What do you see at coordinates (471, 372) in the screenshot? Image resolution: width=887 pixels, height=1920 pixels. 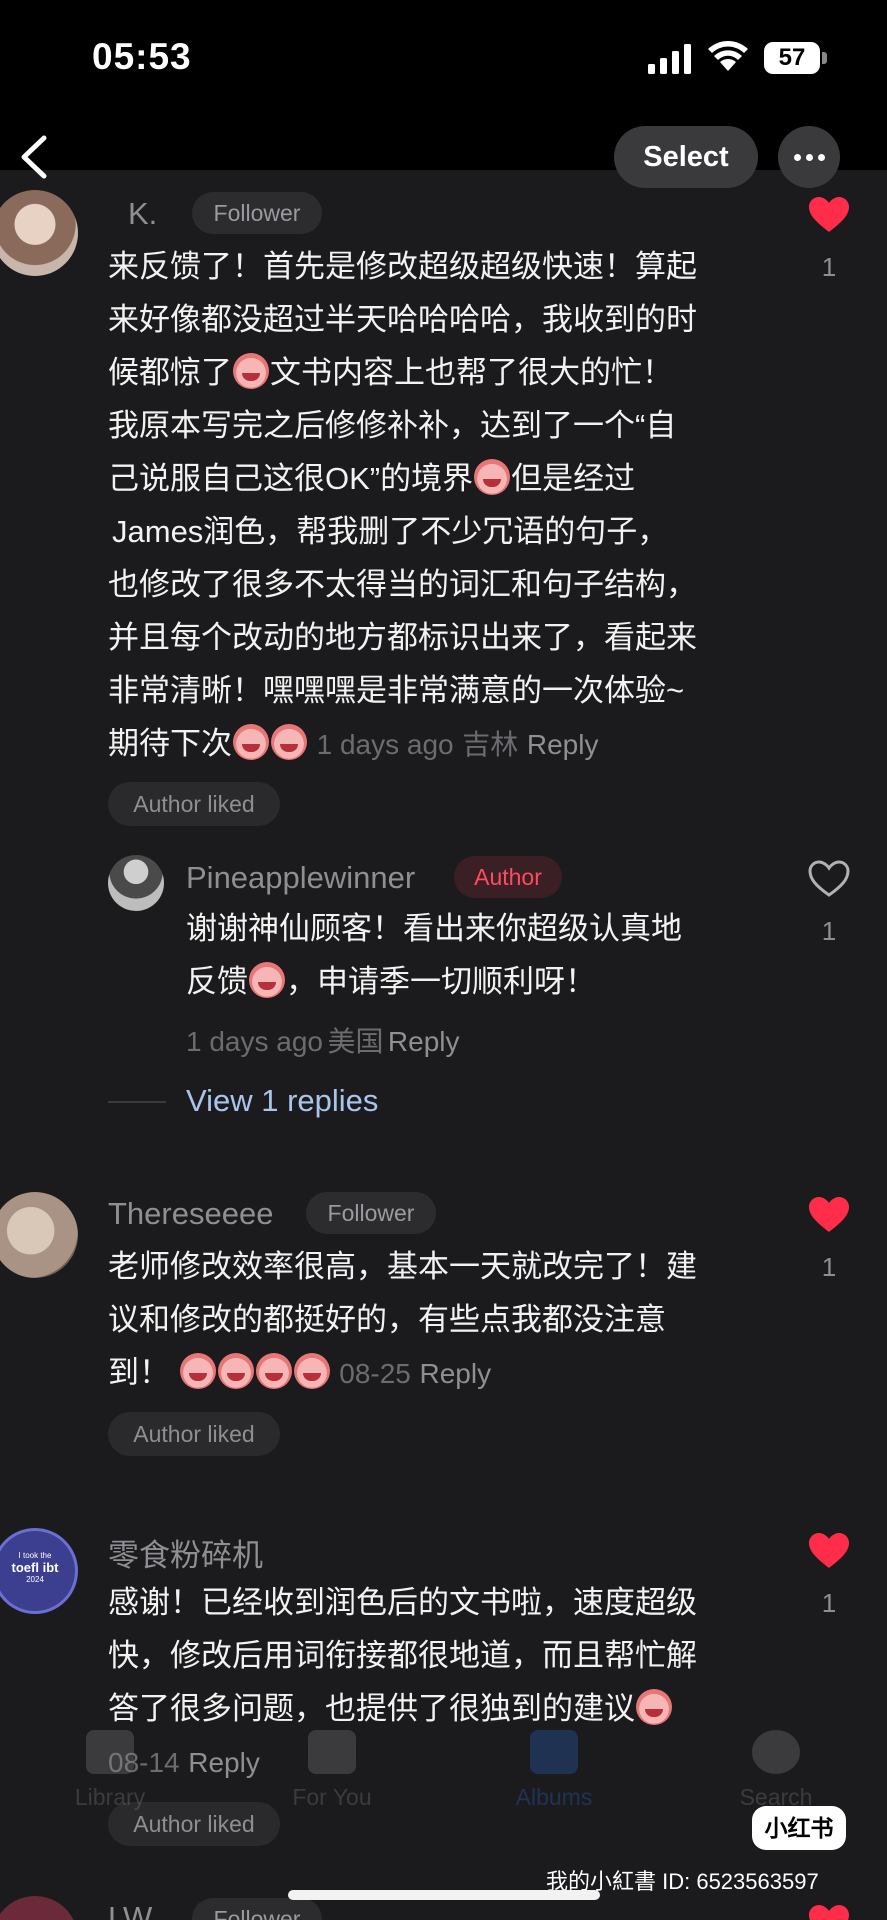 I see `comment-line: 文书内容上也帮了很大的忙！` at bounding box center [471, 372].